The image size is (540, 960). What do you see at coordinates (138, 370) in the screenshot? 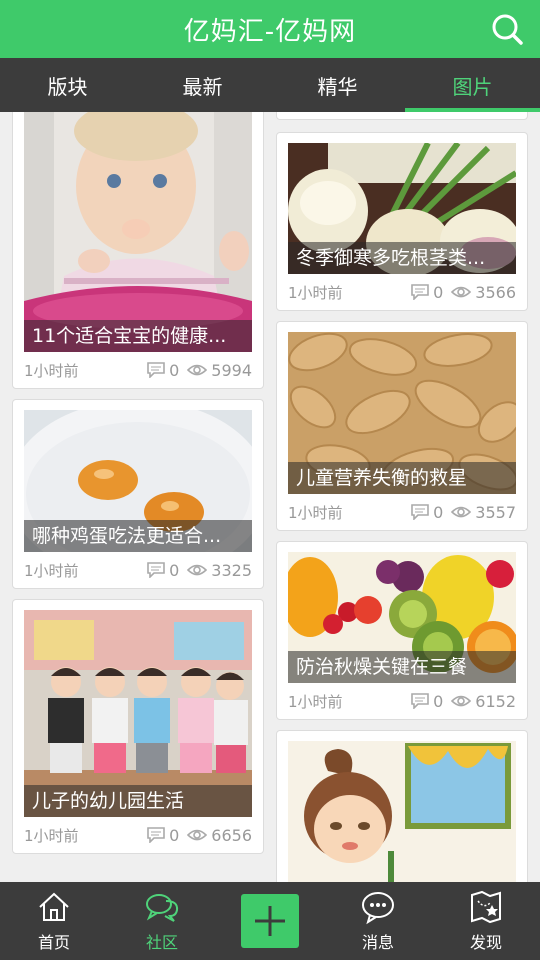
I see `post-meta: 1小时前 0 5994` at bounding box center [138, 370].